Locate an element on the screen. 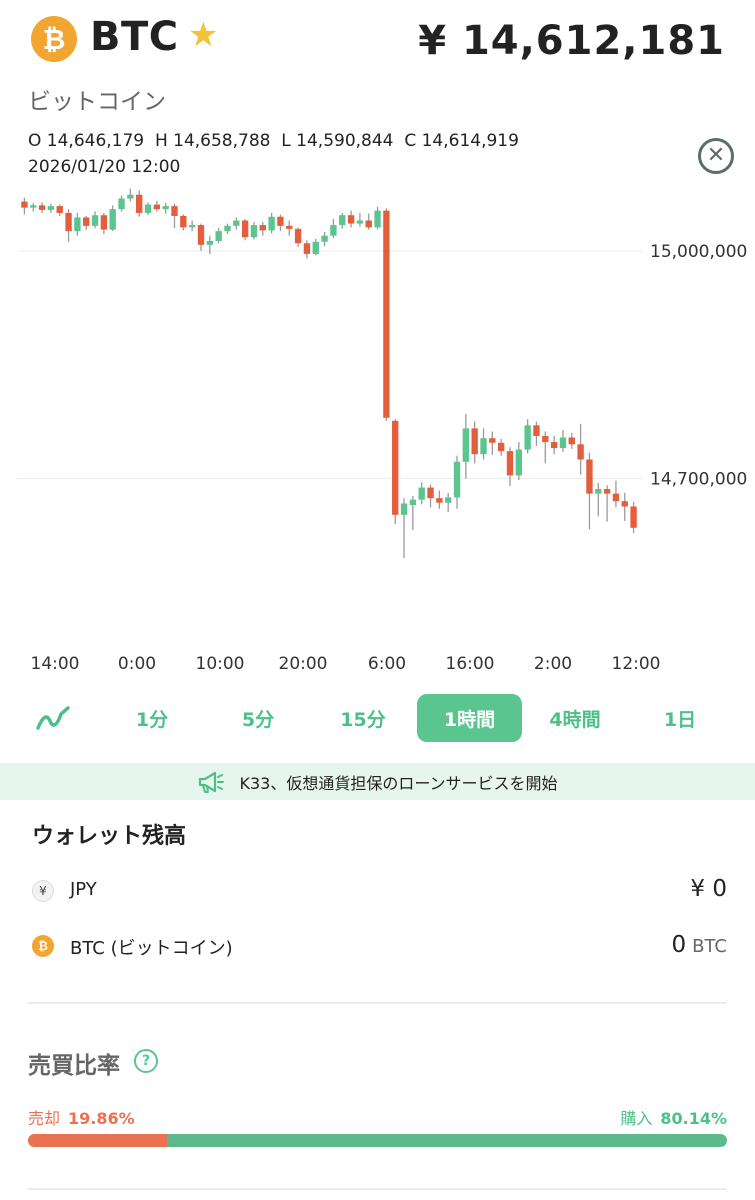  question-circle-icon: ? is located at coordinates (146, 1061).